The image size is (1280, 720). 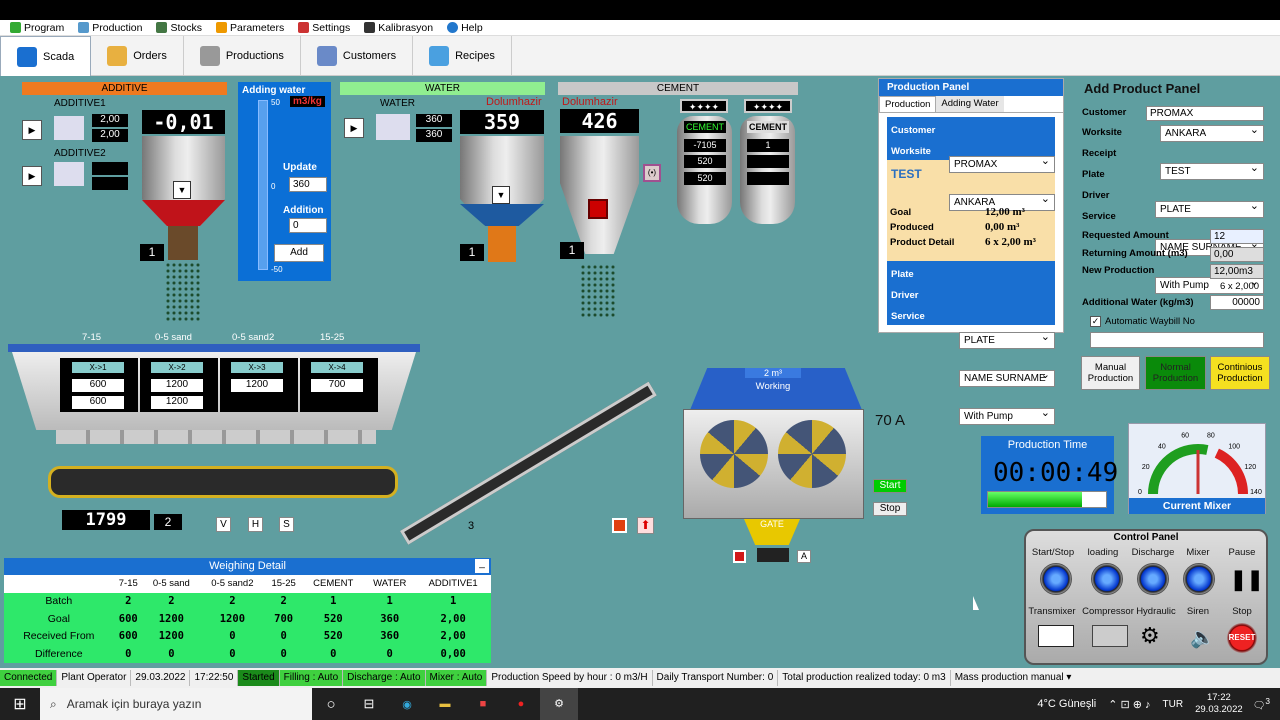 What do you see at coordinates (1247, 579) in the screenshot?
I see `pause-button: ❚❚` at bounding box center [1247, 579].